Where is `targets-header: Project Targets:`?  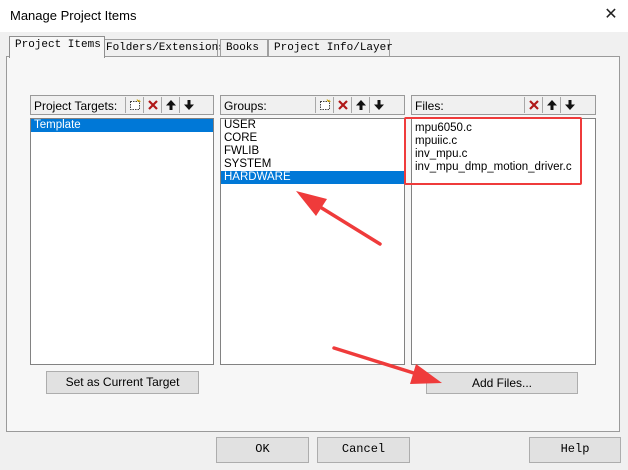 targets-header: Project Targets: is located at coordinates (122, 105).